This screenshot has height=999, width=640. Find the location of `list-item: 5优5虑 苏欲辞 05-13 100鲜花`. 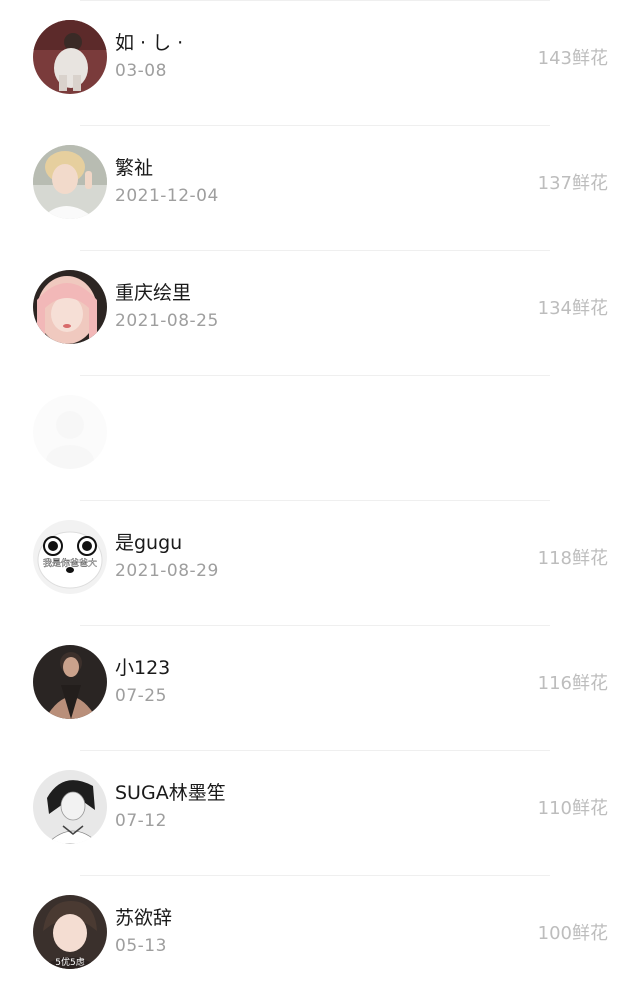

list-item: 5优5虑 苏欲辞 05-13 100鲜花 is located at coordinates (320, 937).